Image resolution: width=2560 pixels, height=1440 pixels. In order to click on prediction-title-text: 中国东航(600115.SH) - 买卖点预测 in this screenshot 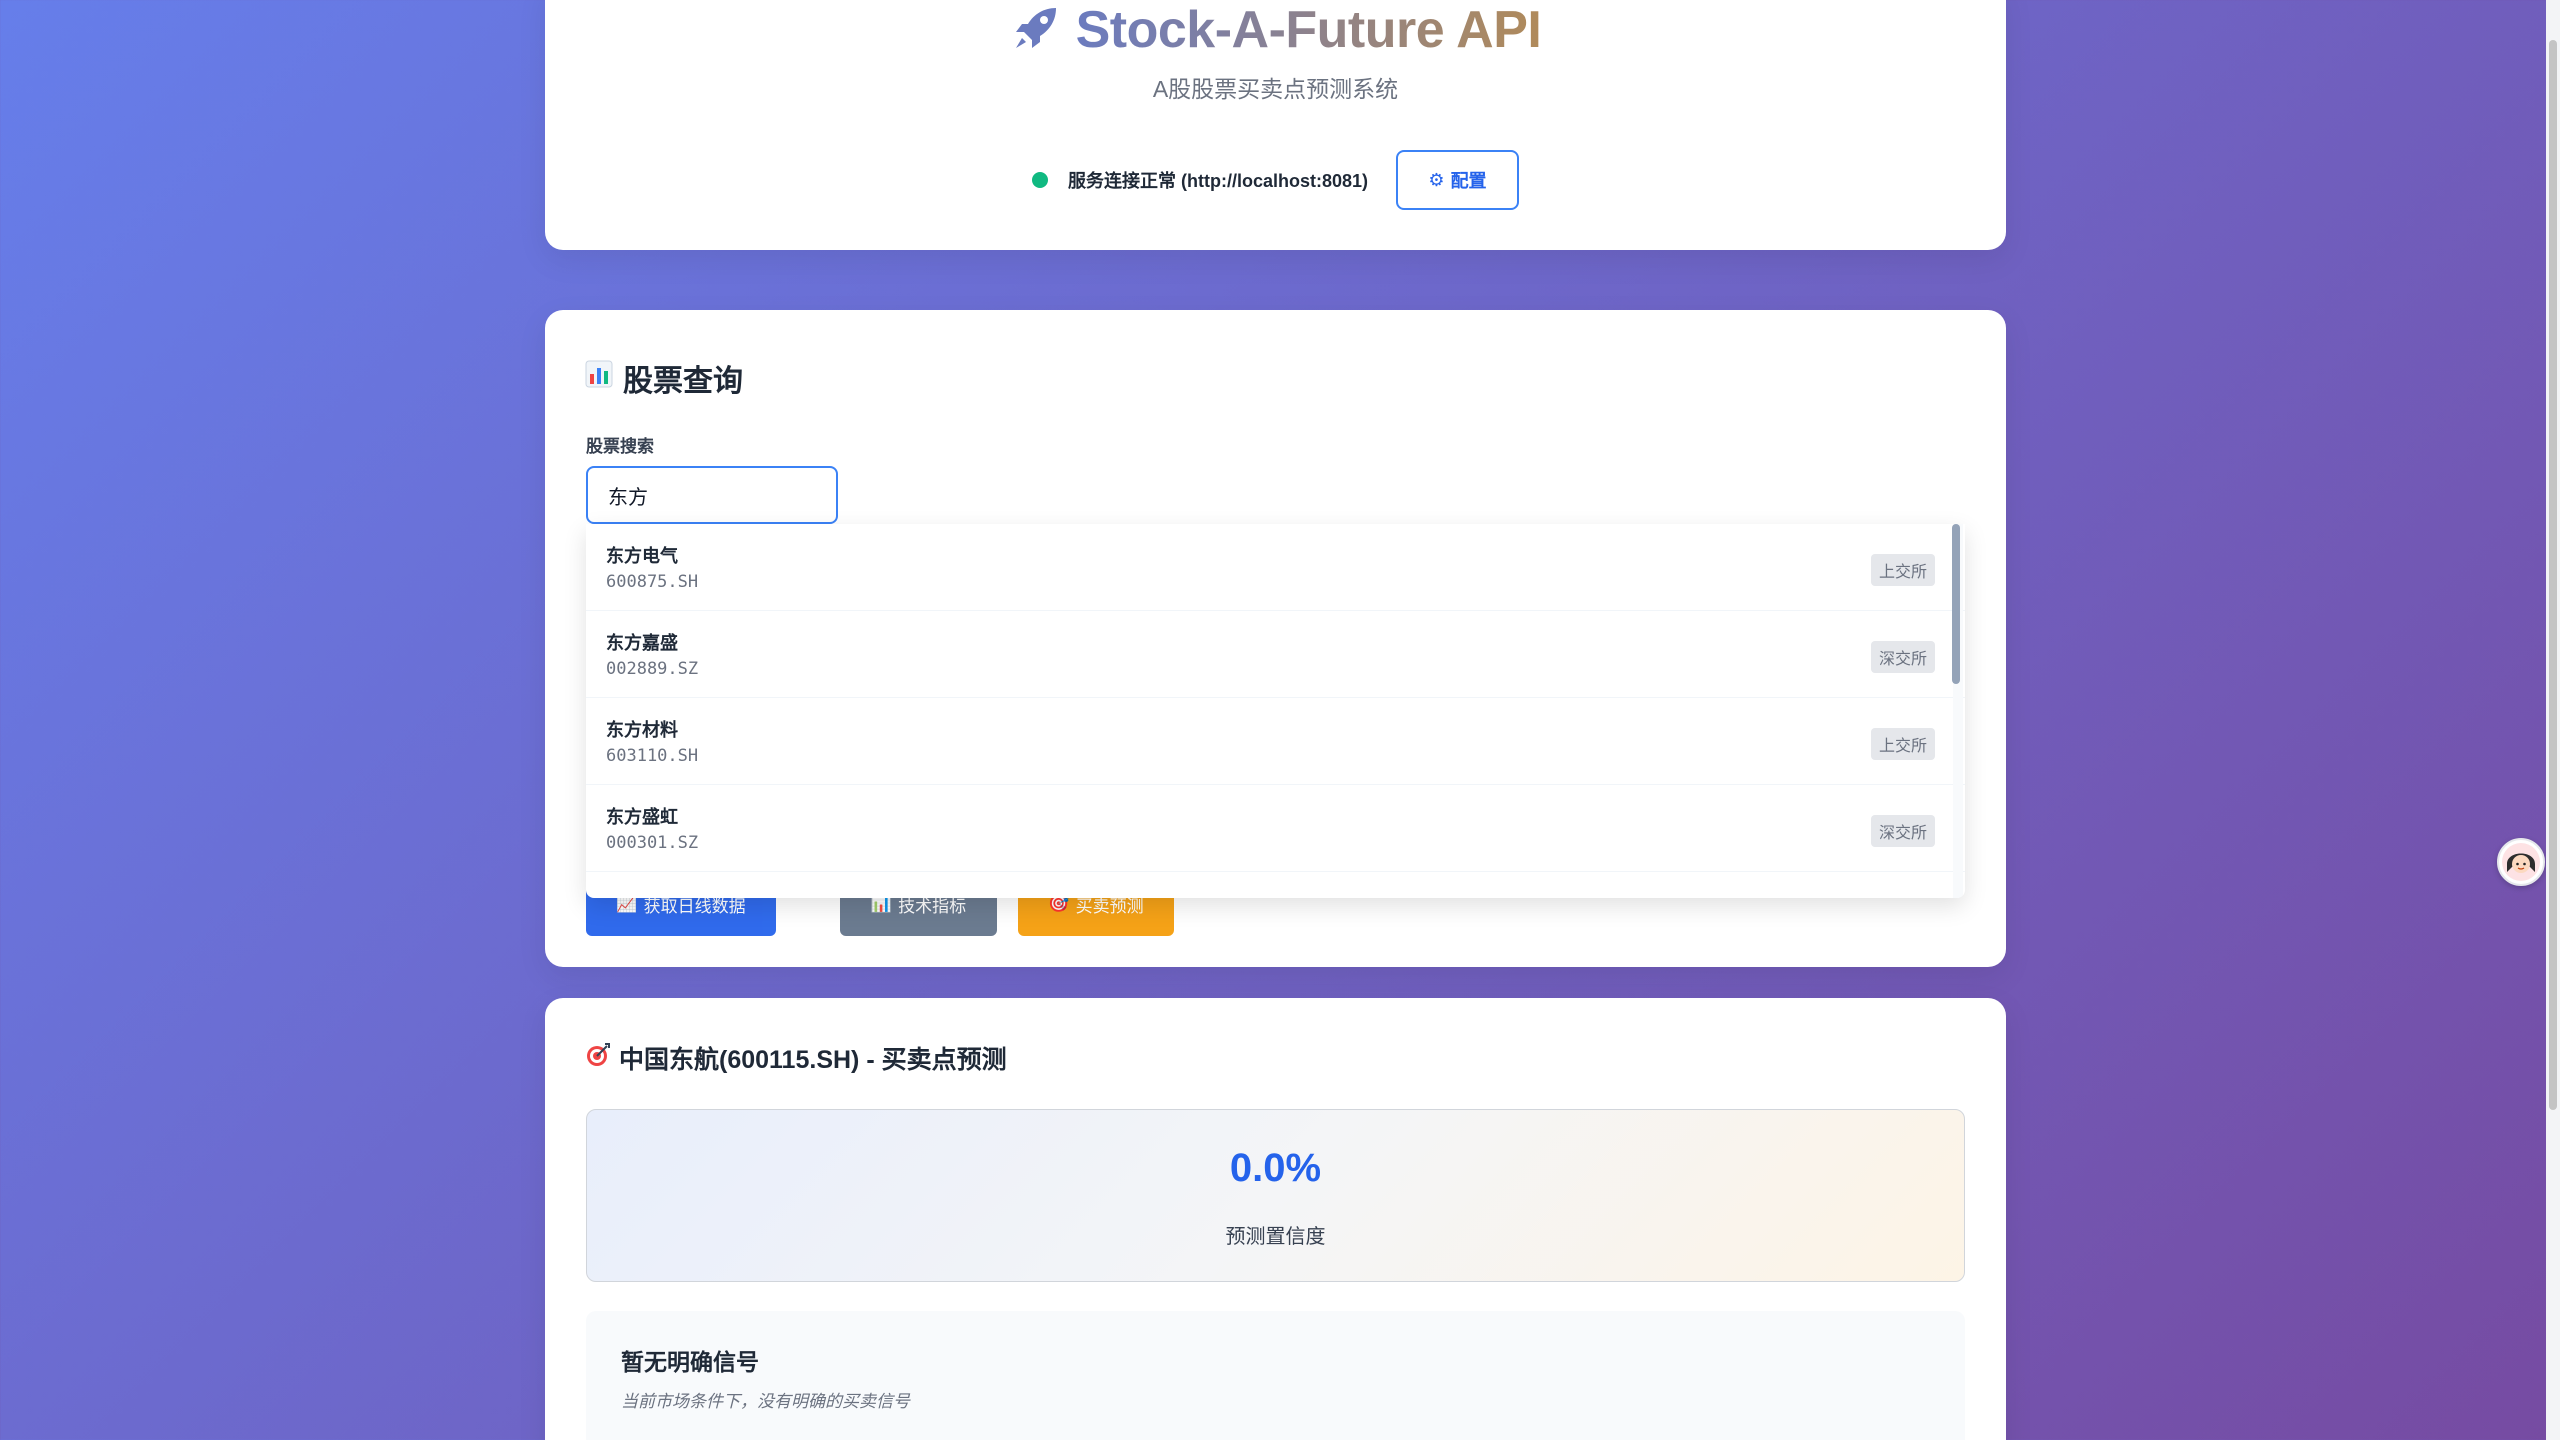, I will do `click(813, 1060)`.